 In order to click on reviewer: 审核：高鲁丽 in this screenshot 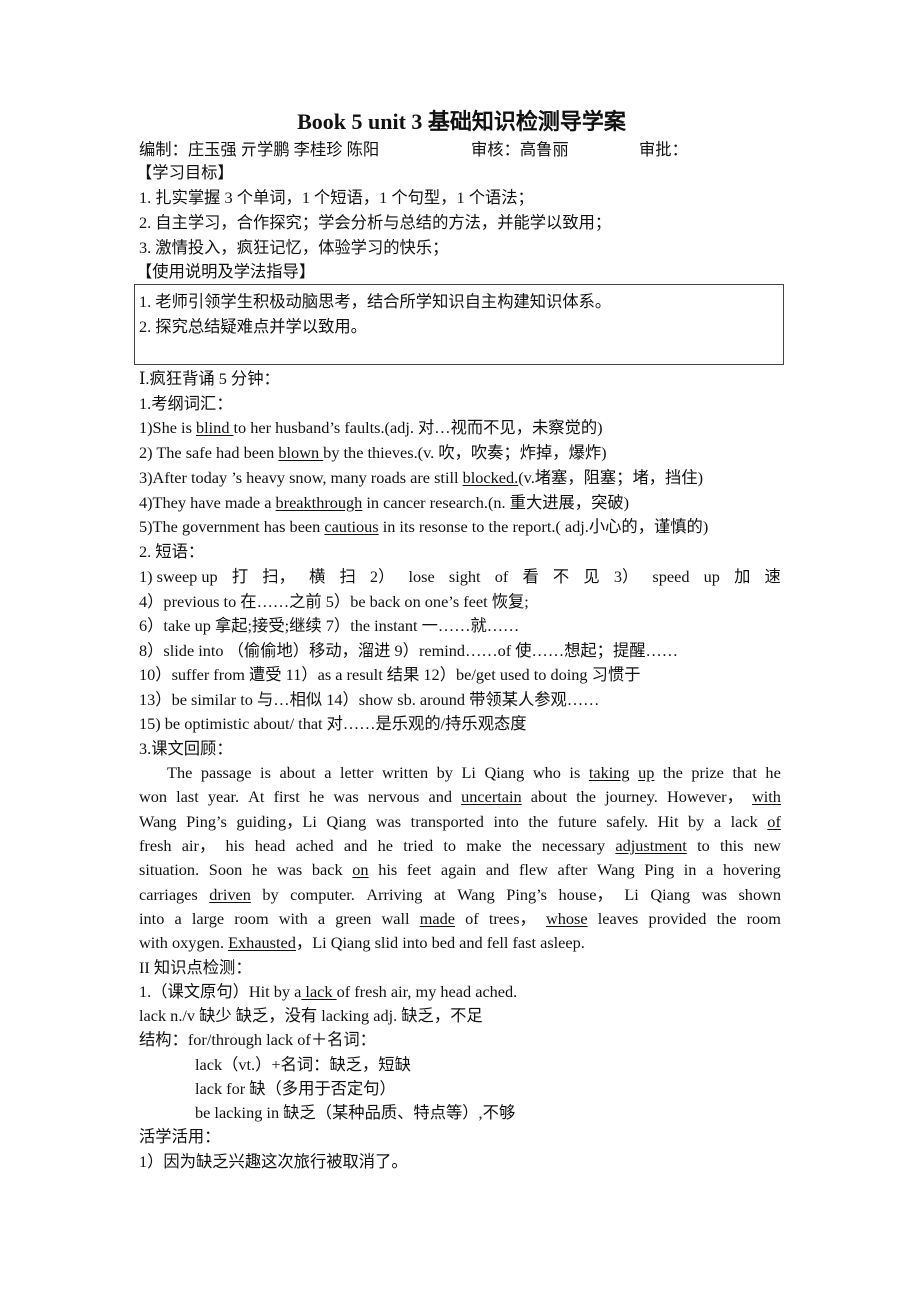, I will do `click(520, 149)`.